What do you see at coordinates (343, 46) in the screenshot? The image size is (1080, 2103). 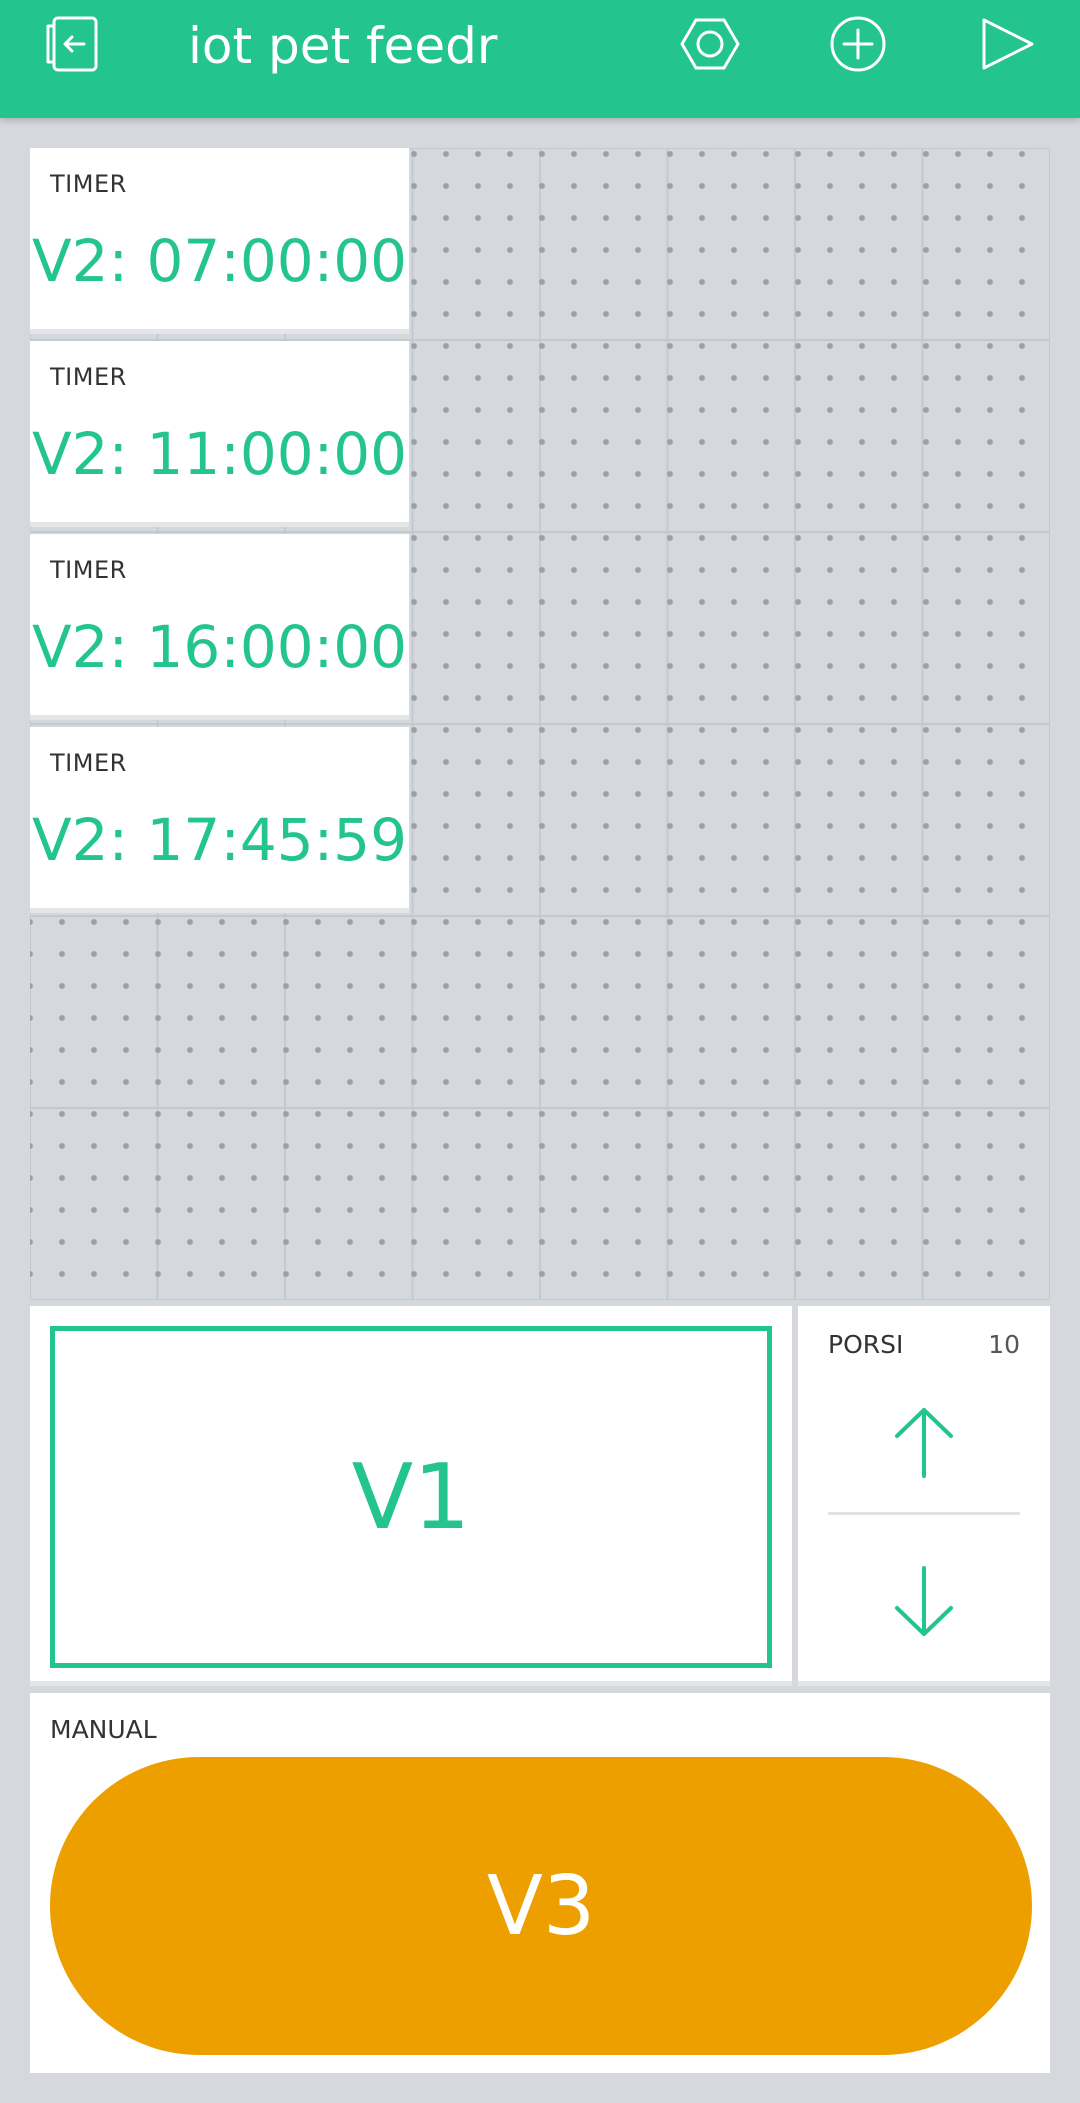 I see `app-title: iot pet feedr` at bounding box center [343, 46].